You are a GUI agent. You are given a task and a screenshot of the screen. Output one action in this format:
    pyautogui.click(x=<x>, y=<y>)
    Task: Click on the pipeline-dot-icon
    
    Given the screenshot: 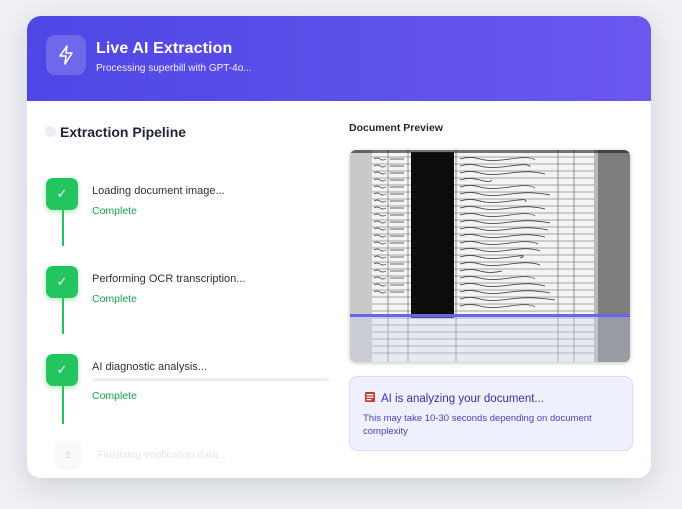 What is the action you would take?
    pyautogui.click(x=50, y=131)
    